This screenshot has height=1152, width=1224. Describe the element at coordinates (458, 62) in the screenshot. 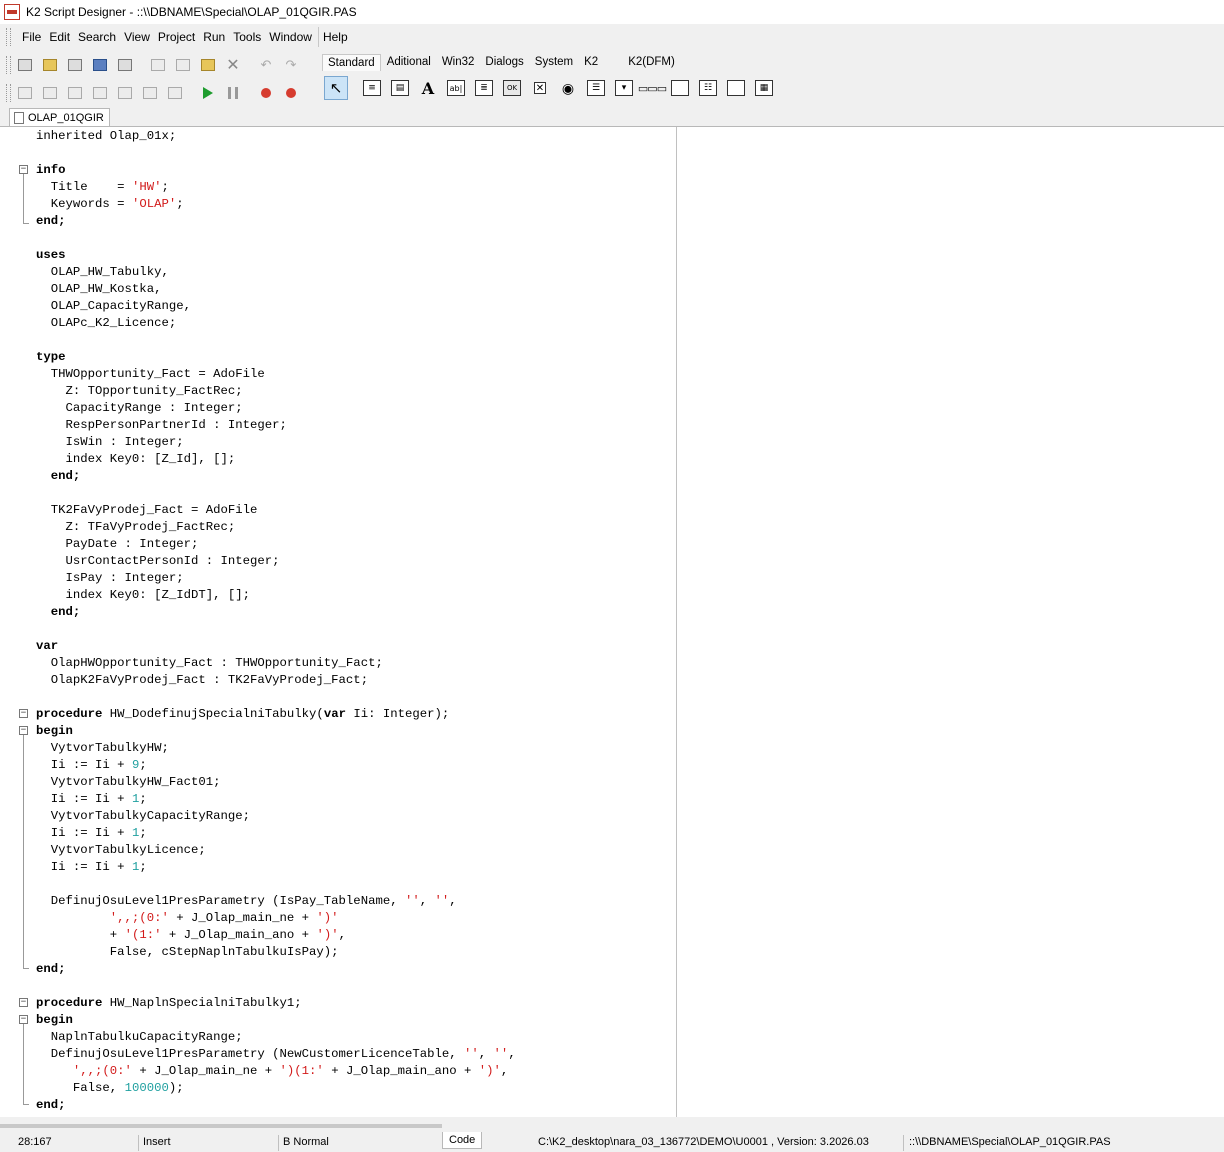

I see `palette-tab-win32: Win32` at that location.